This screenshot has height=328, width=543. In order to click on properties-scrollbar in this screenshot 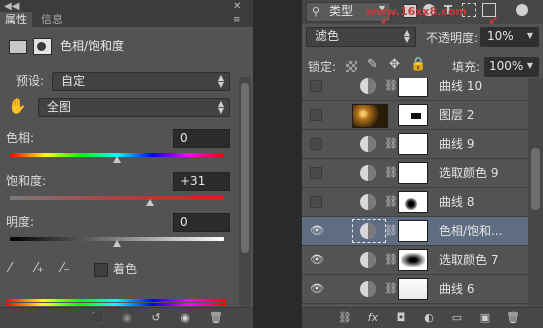, I will do `click(245, 192)`.